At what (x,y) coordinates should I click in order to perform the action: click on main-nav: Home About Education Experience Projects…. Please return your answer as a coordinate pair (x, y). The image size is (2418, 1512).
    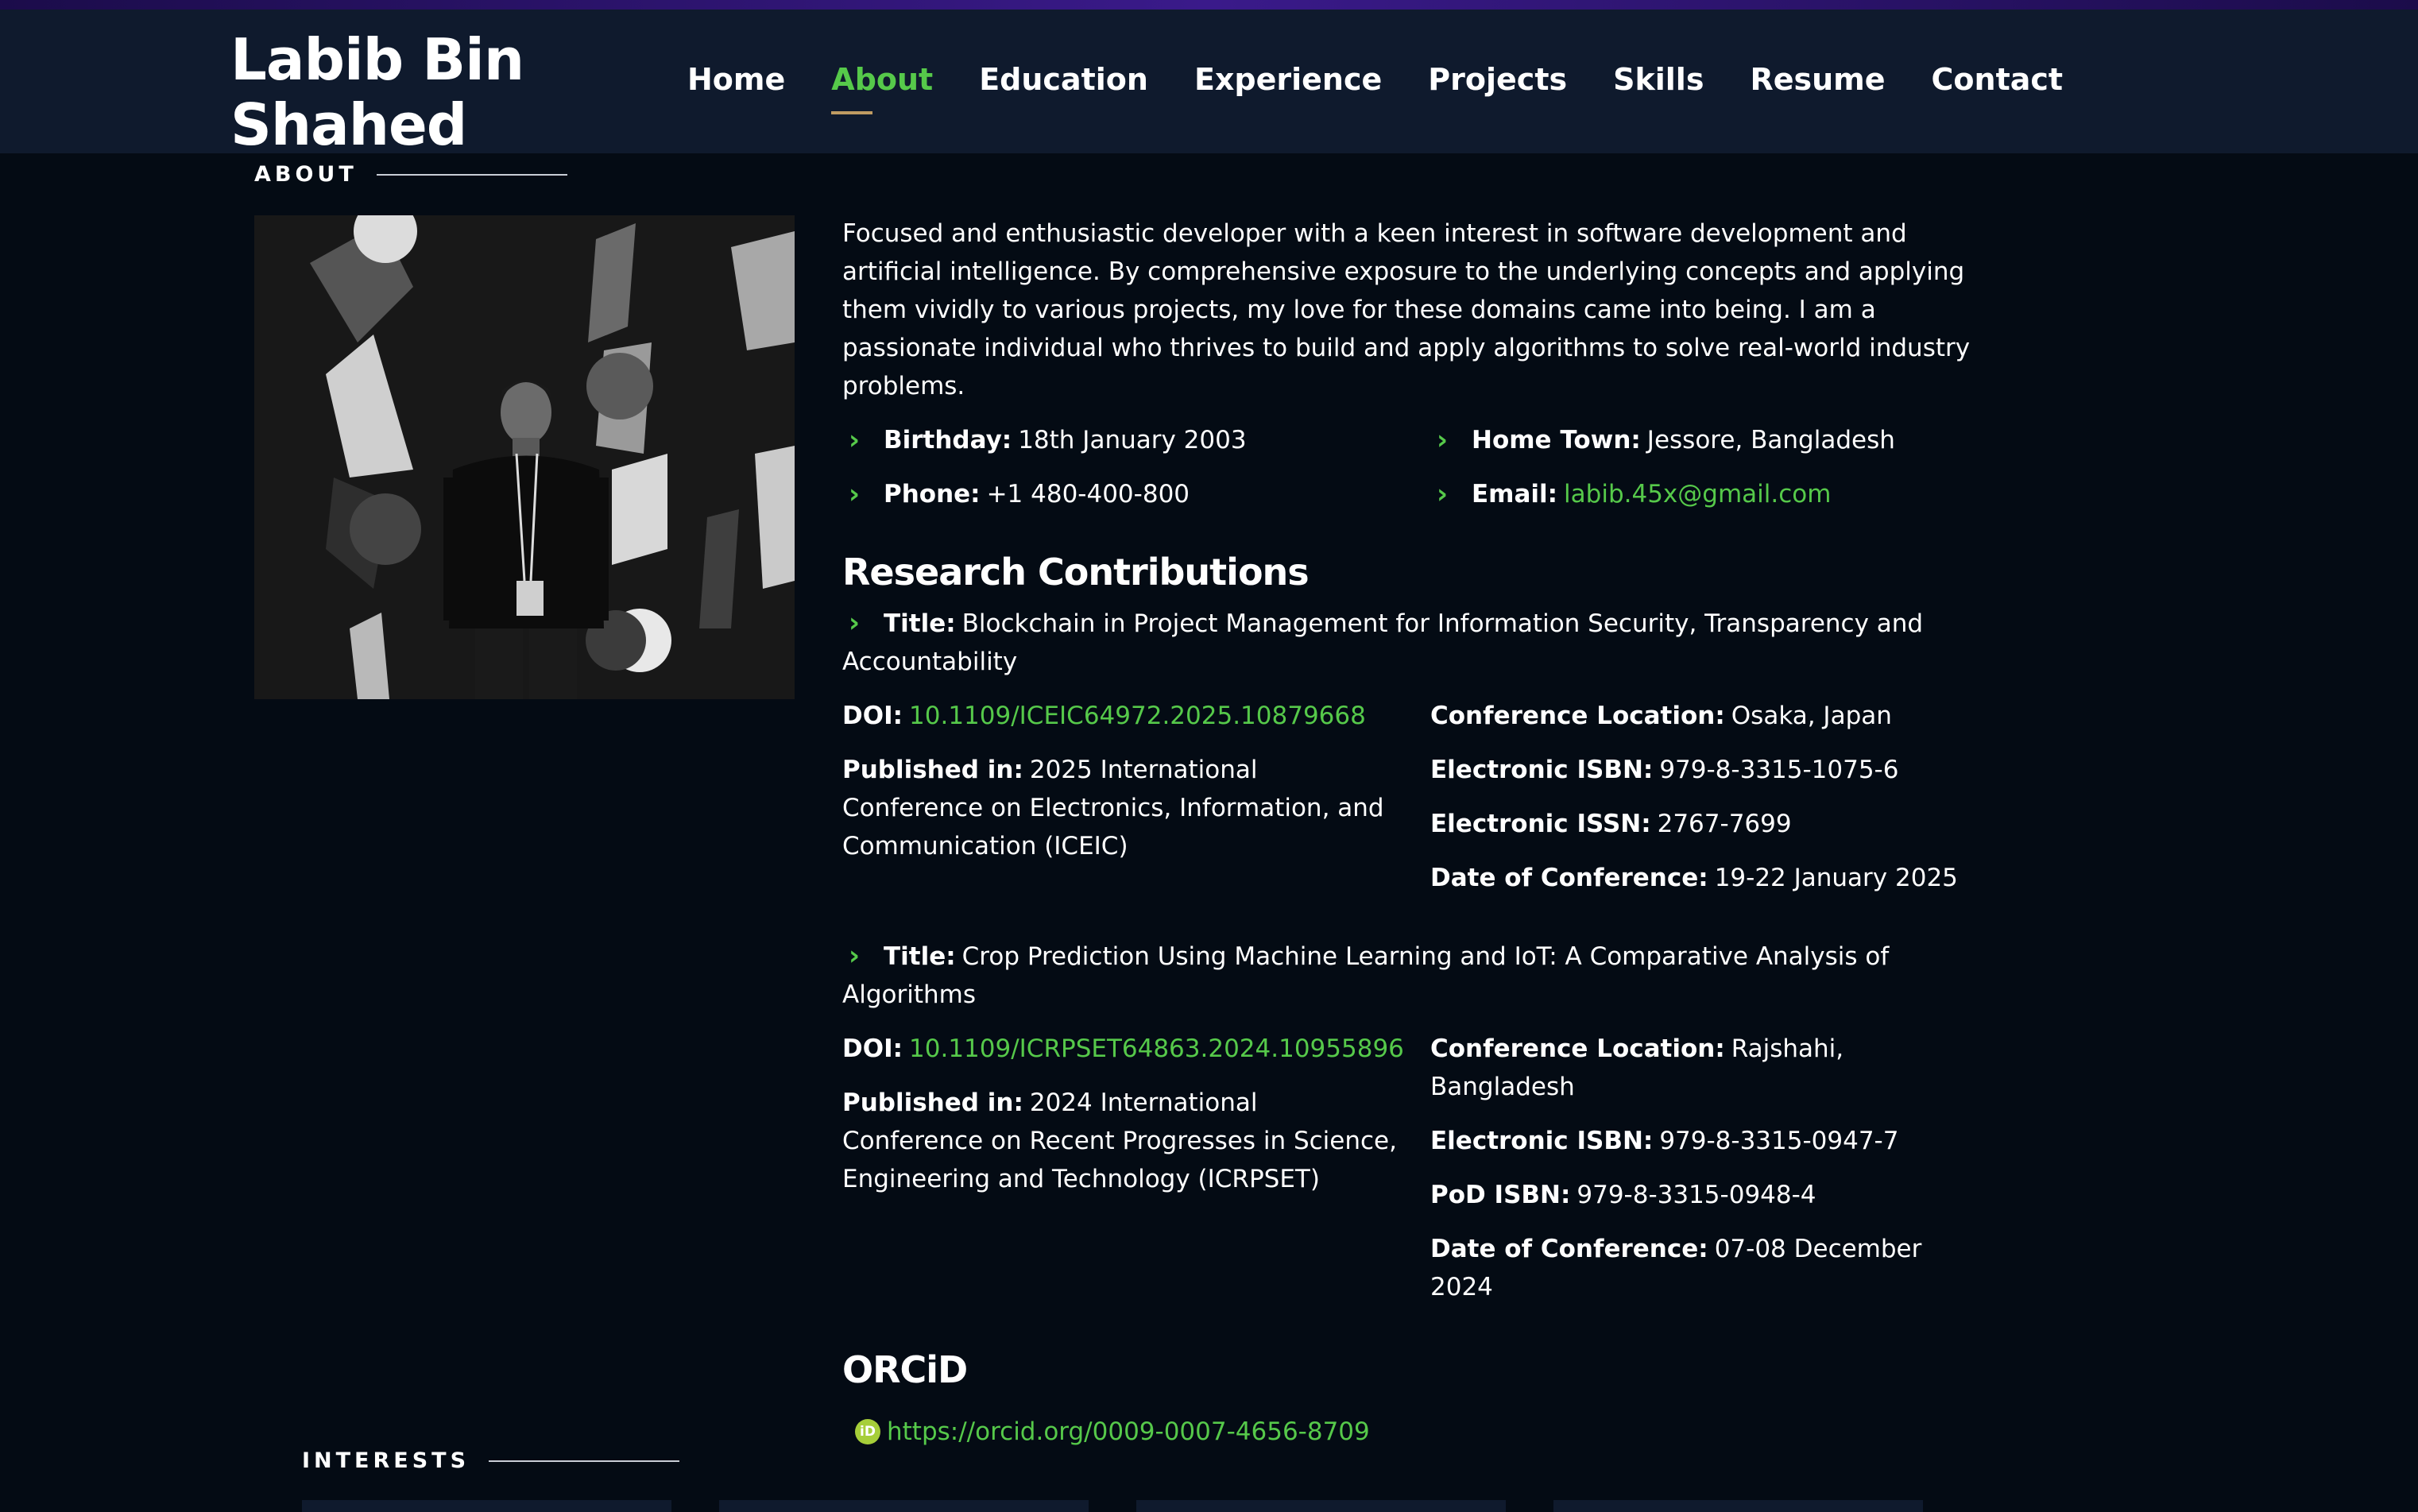
    Looking at the image, I should click on (1375, 88).